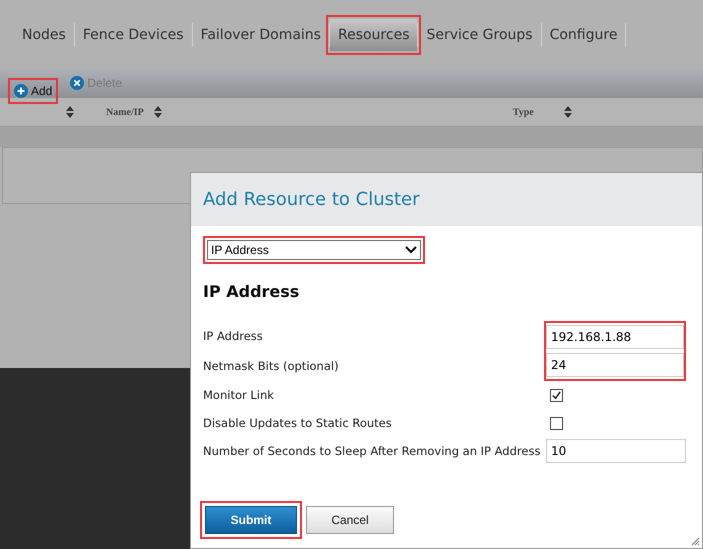  Describe the element at coordinates (584, 35) in the screenshot. I see `tab: Configure` at that location.